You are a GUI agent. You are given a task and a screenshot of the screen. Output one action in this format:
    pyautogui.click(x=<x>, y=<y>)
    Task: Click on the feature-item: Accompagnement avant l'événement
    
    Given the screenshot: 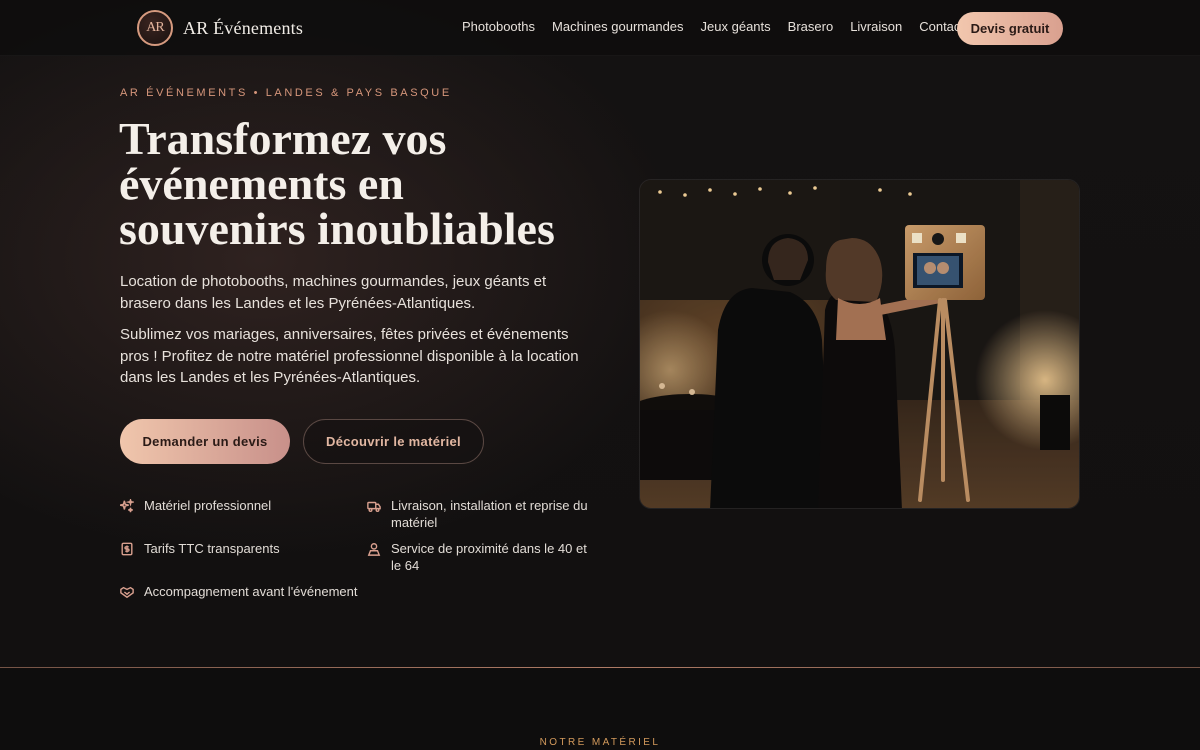 What is the action you would take?
    pyautogui.click(x=250, y=591)
    